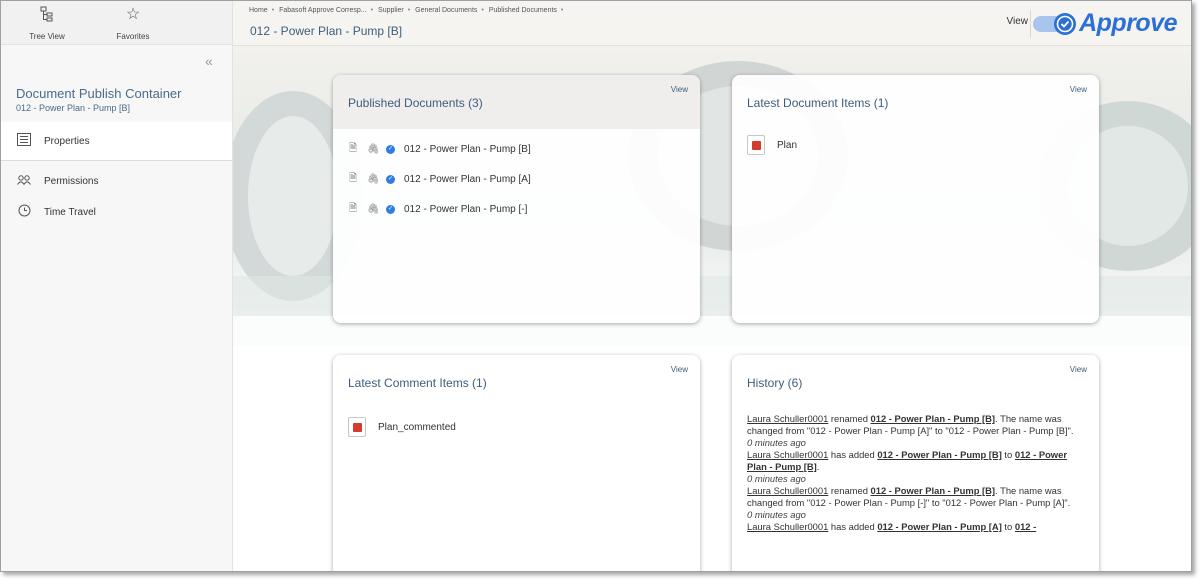  What do you see at coordinates (787, 145) in the screenshot?
I see `item-name: Plan` at bounding box center [787, 145].